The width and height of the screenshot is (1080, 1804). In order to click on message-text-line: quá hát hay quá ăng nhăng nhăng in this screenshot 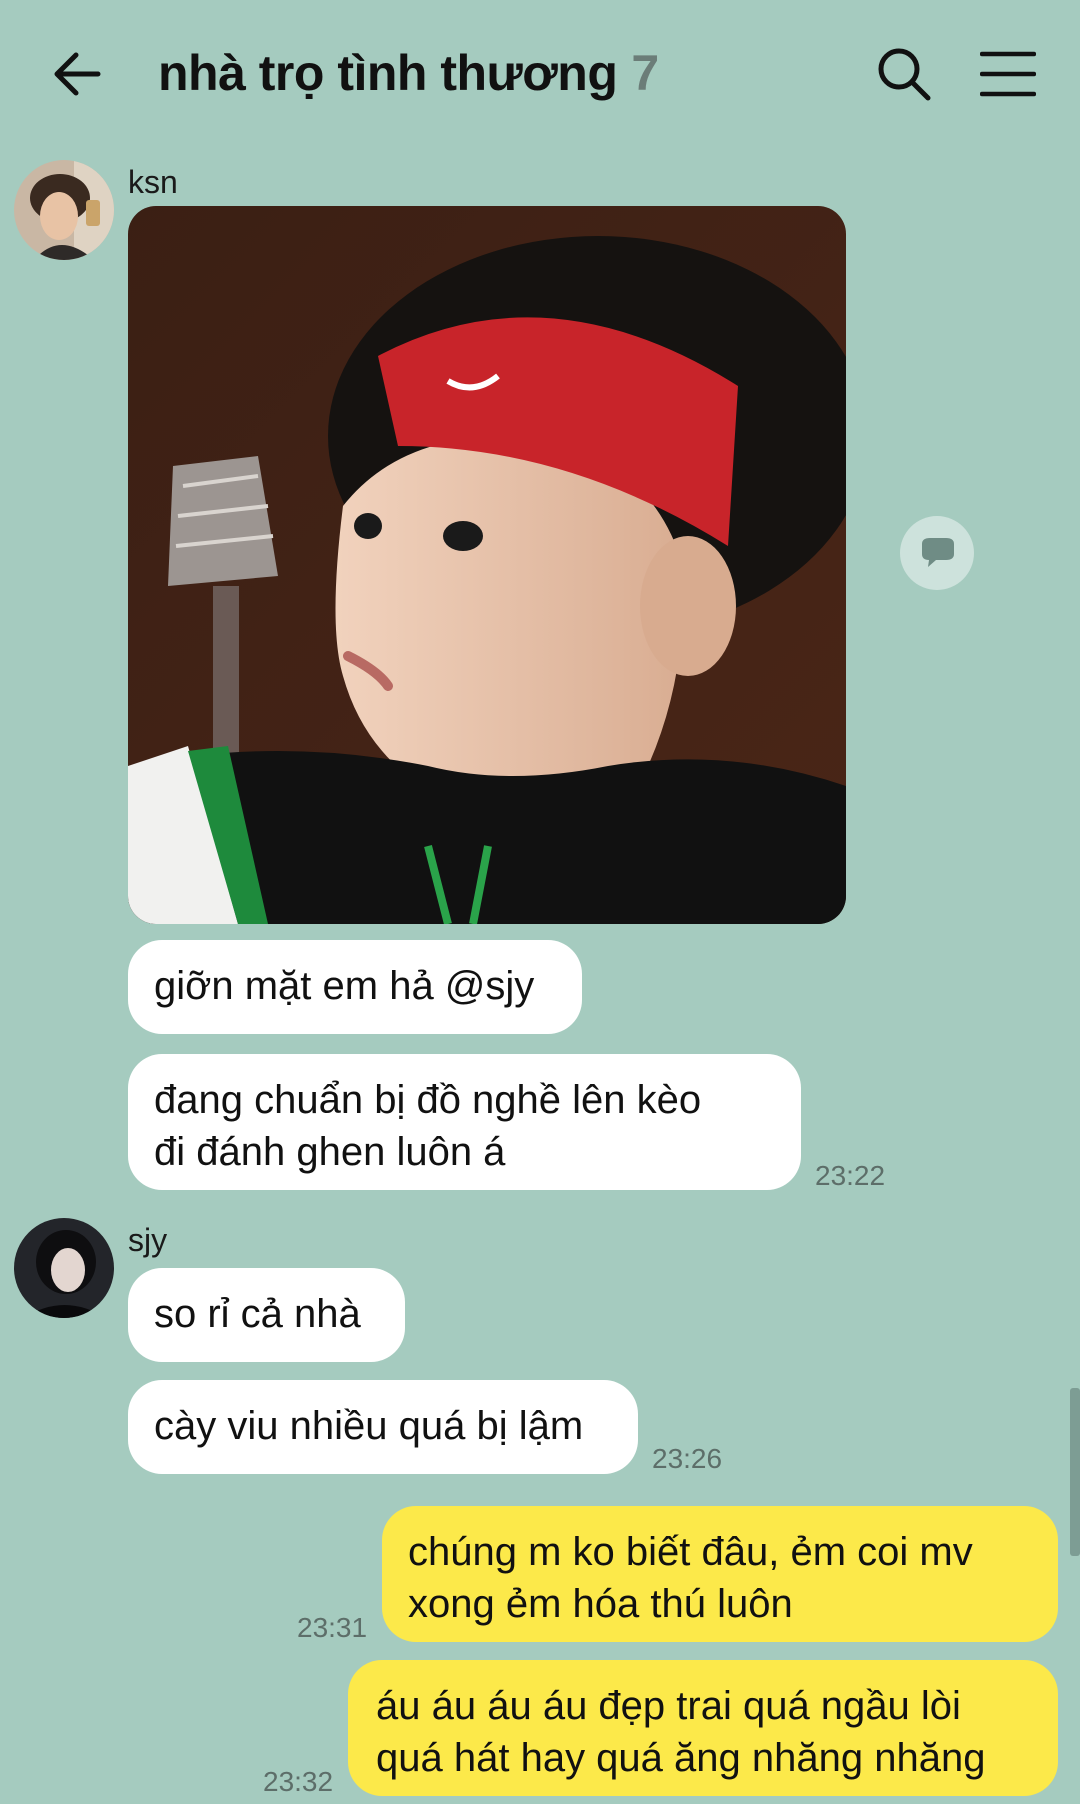, I will do `click(681, 1758)`.